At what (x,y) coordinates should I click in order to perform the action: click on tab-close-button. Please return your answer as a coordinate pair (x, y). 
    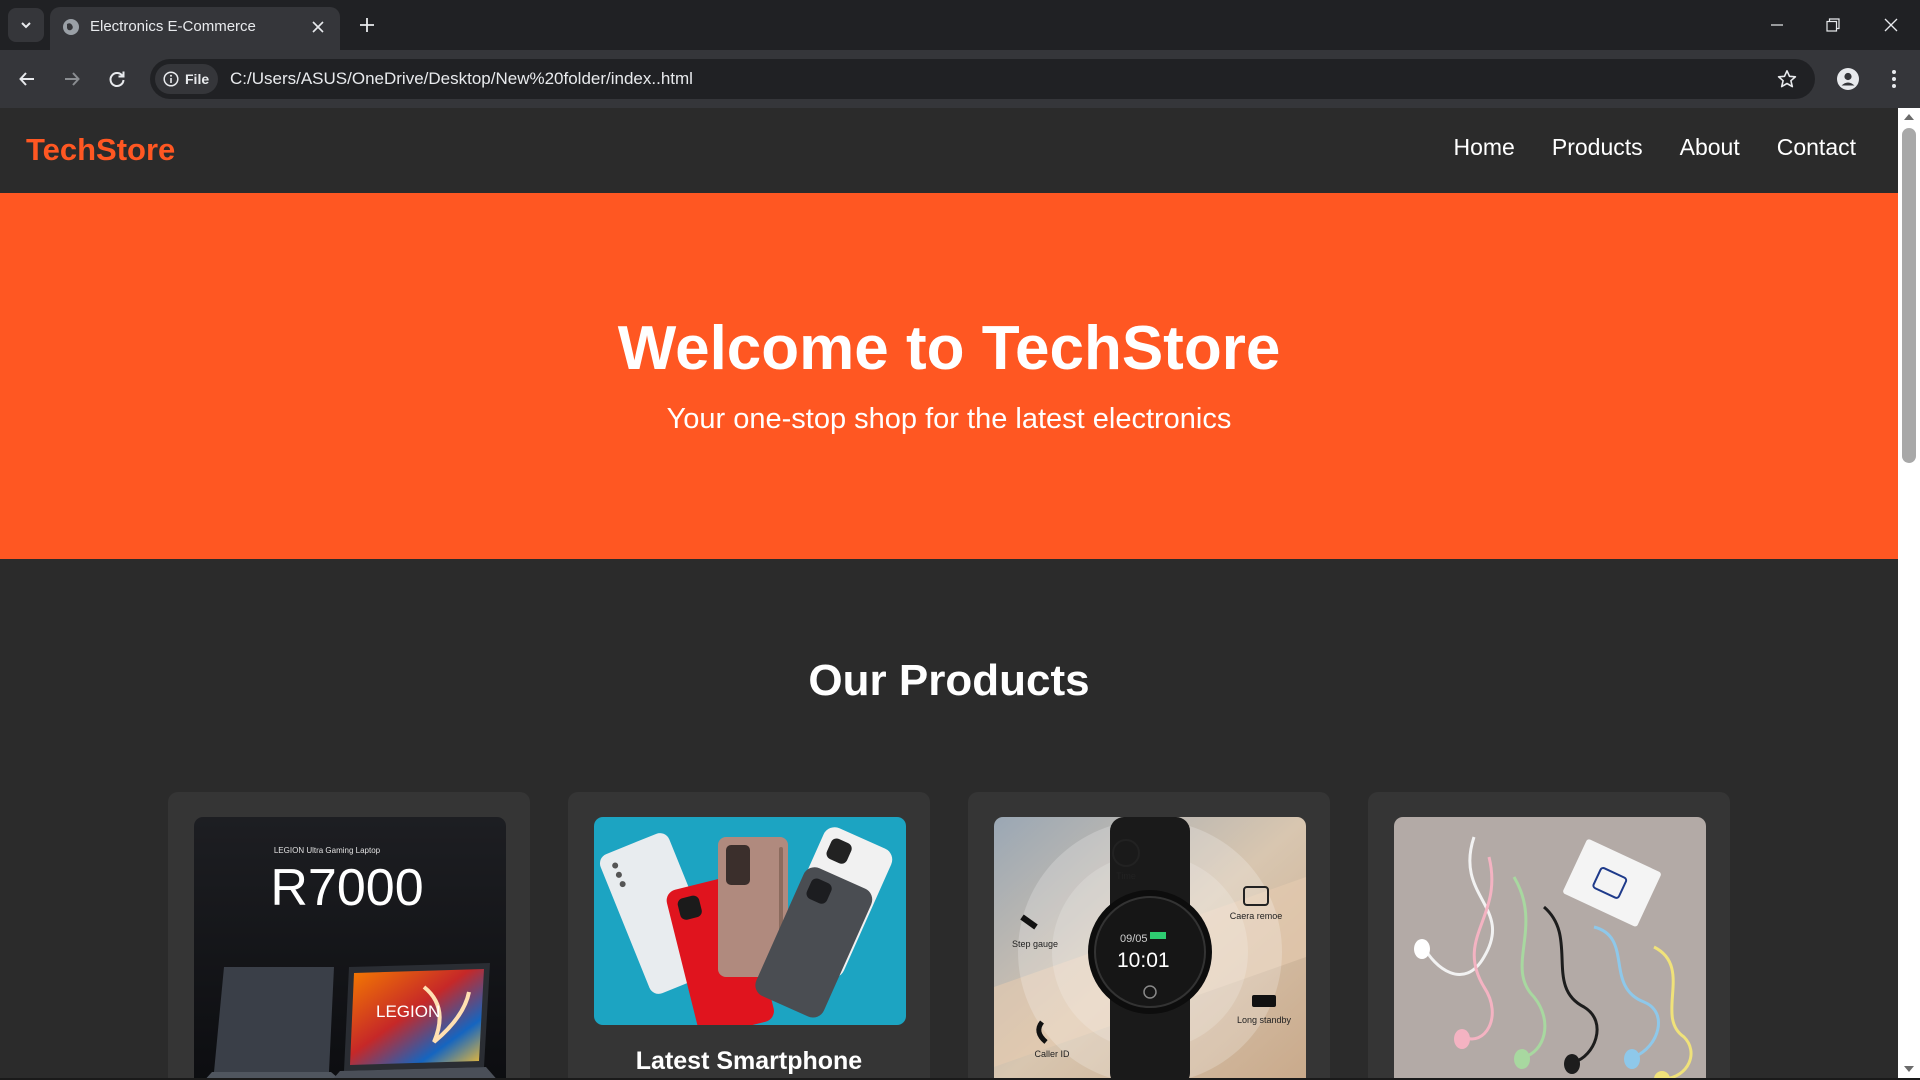
    Looking at the image, I should click on (318, 27).